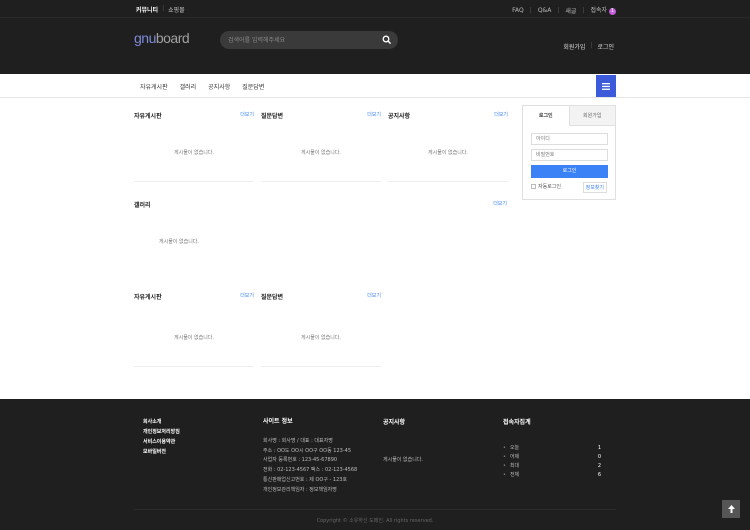 The height and width of the screenshot is (530, 750). What do you see at coordinates (517, 422) in the screenshot?
I see `stats-title: 접속자집계` at bounding box center [517, 422].